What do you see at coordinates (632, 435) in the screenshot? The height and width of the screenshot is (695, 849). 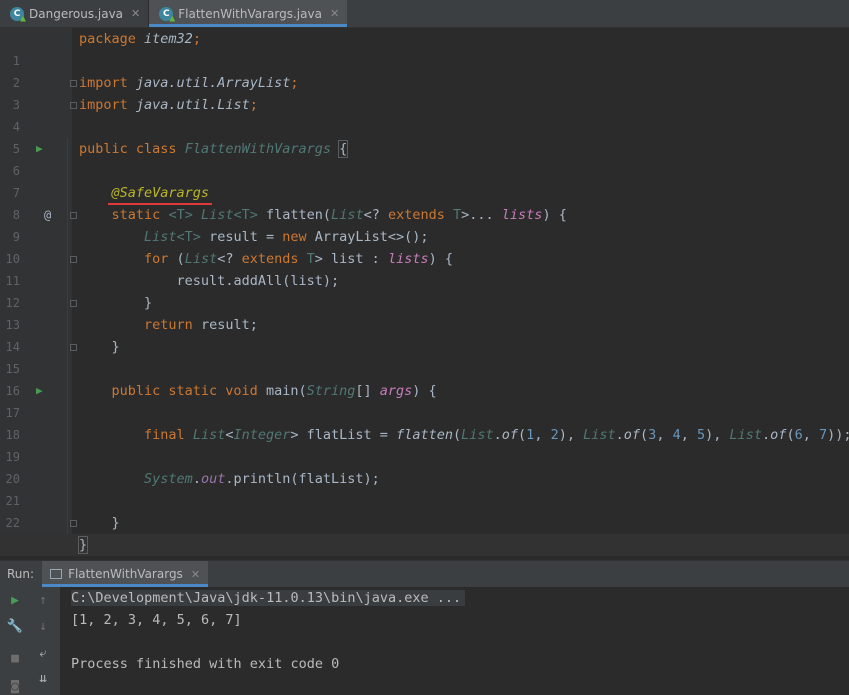 I see `static-call: of` at bounding box center [632, 435].